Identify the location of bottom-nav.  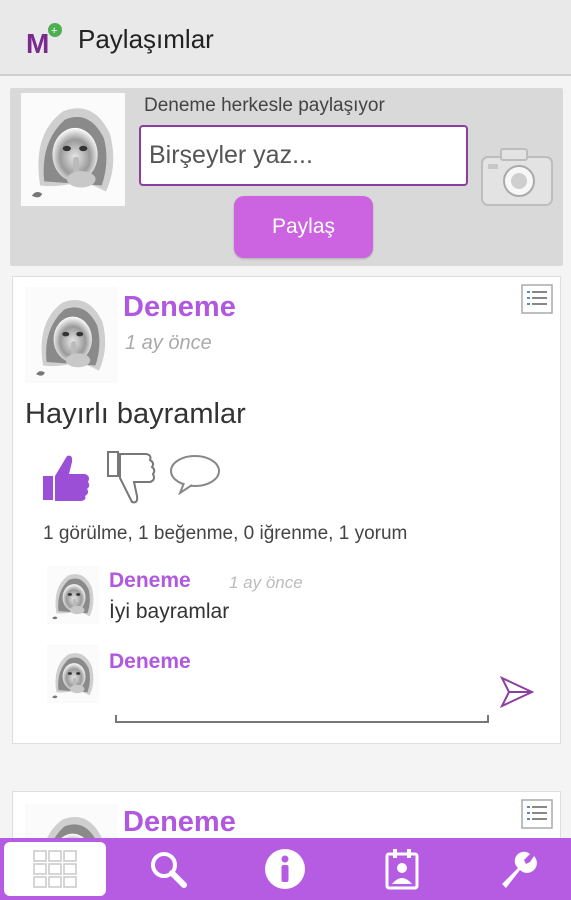
(285, 869).